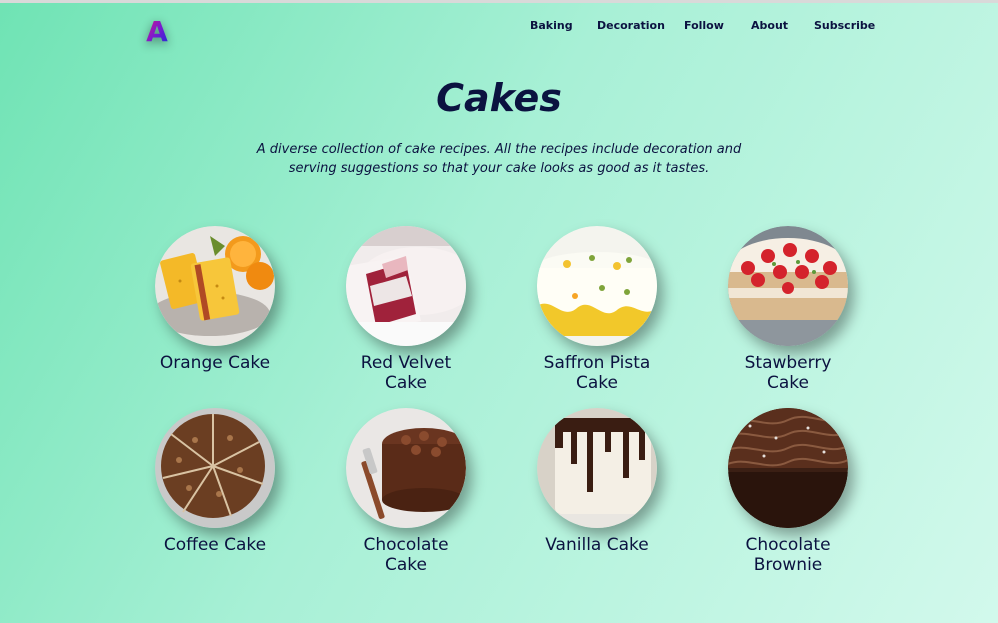 This screenshot has width=998, height=623. I want to click on nav-decoration: Decoration, so click(631, 25).